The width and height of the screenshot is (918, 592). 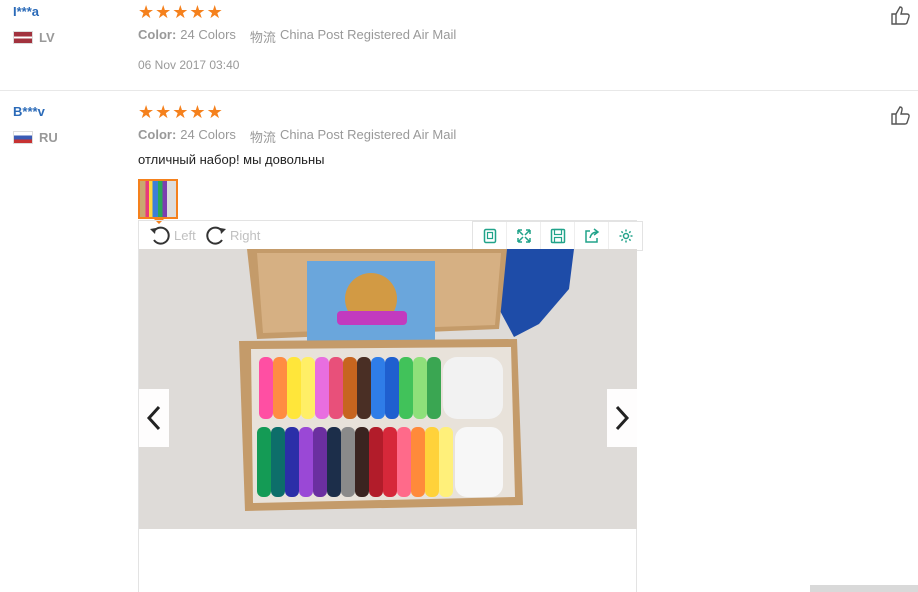 I want to click on viewer-toolbar, so click(x=557, y=236).